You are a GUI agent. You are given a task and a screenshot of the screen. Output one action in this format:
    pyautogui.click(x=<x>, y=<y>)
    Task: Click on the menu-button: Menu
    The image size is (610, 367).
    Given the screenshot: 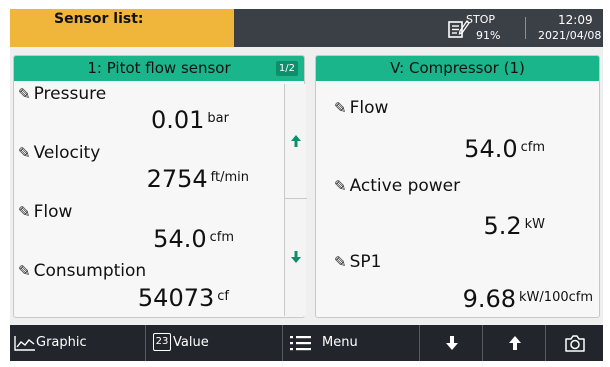 What is the action you would take?
    pyautogui.click(x=352, y=343)
    